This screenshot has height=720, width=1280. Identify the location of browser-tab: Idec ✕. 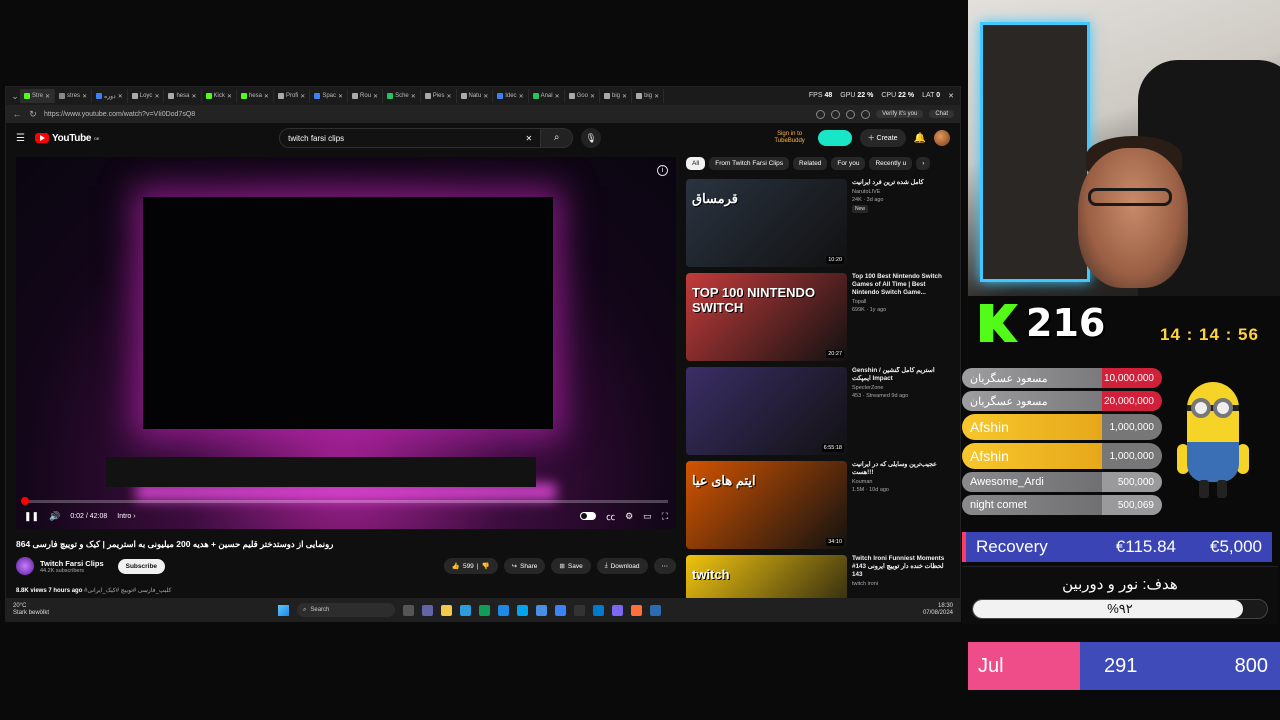
(511, 96).